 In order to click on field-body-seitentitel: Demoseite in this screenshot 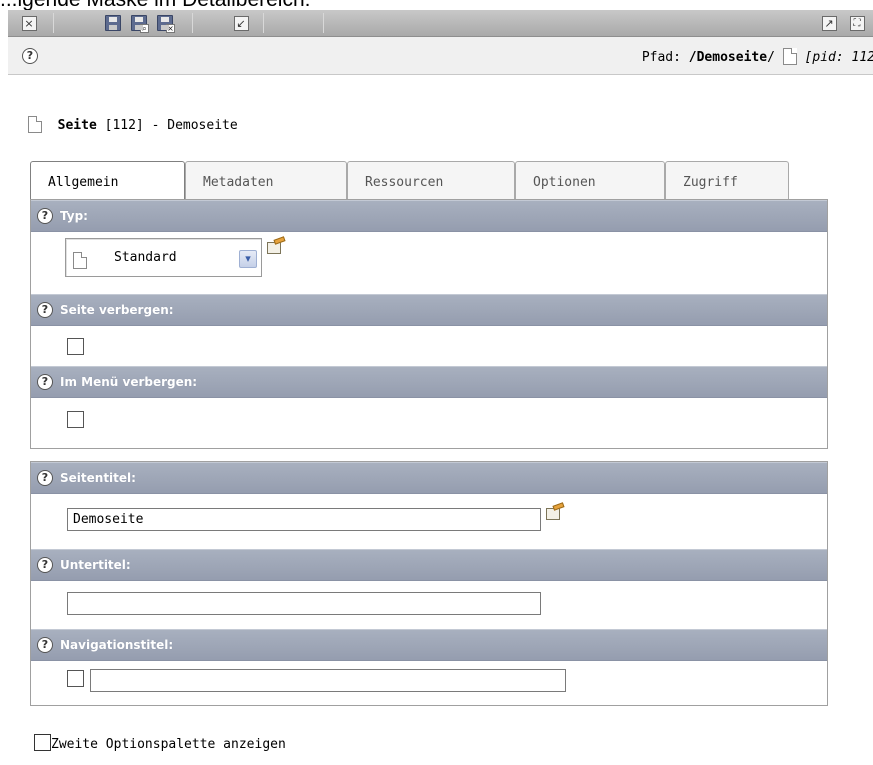, I will do `click(429, 521)`.